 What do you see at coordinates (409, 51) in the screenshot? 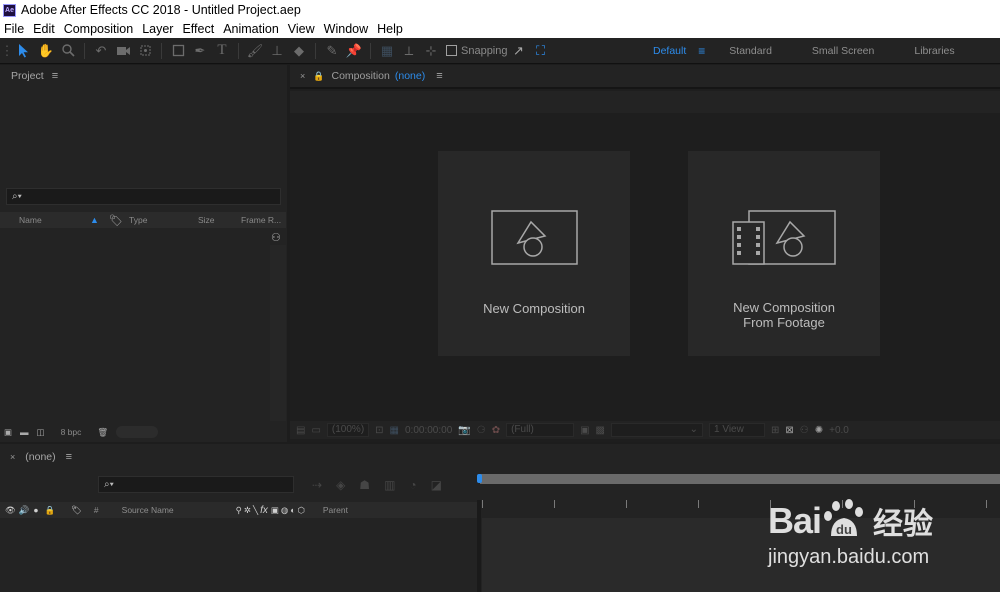
I see `world-axis-icon: ⟂` at bounding box center [409, 51].